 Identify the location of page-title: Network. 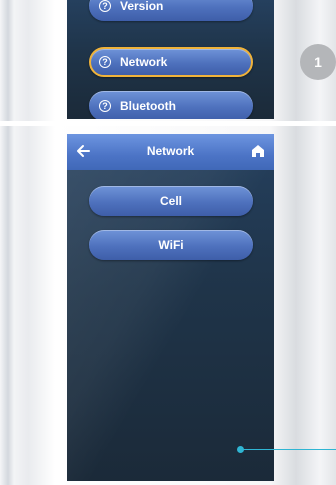
(170, 151).